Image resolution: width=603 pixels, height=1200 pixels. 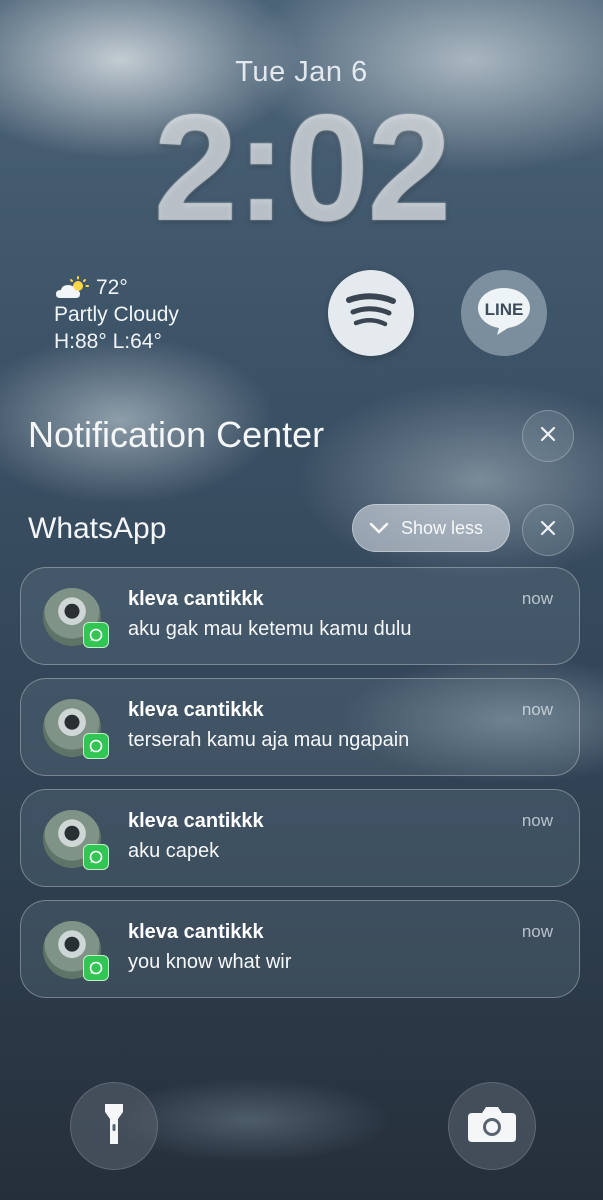 I want to click on weather-widget: 72° Partly Cloudy H:88° L:64°, so click(x=116, y=314).